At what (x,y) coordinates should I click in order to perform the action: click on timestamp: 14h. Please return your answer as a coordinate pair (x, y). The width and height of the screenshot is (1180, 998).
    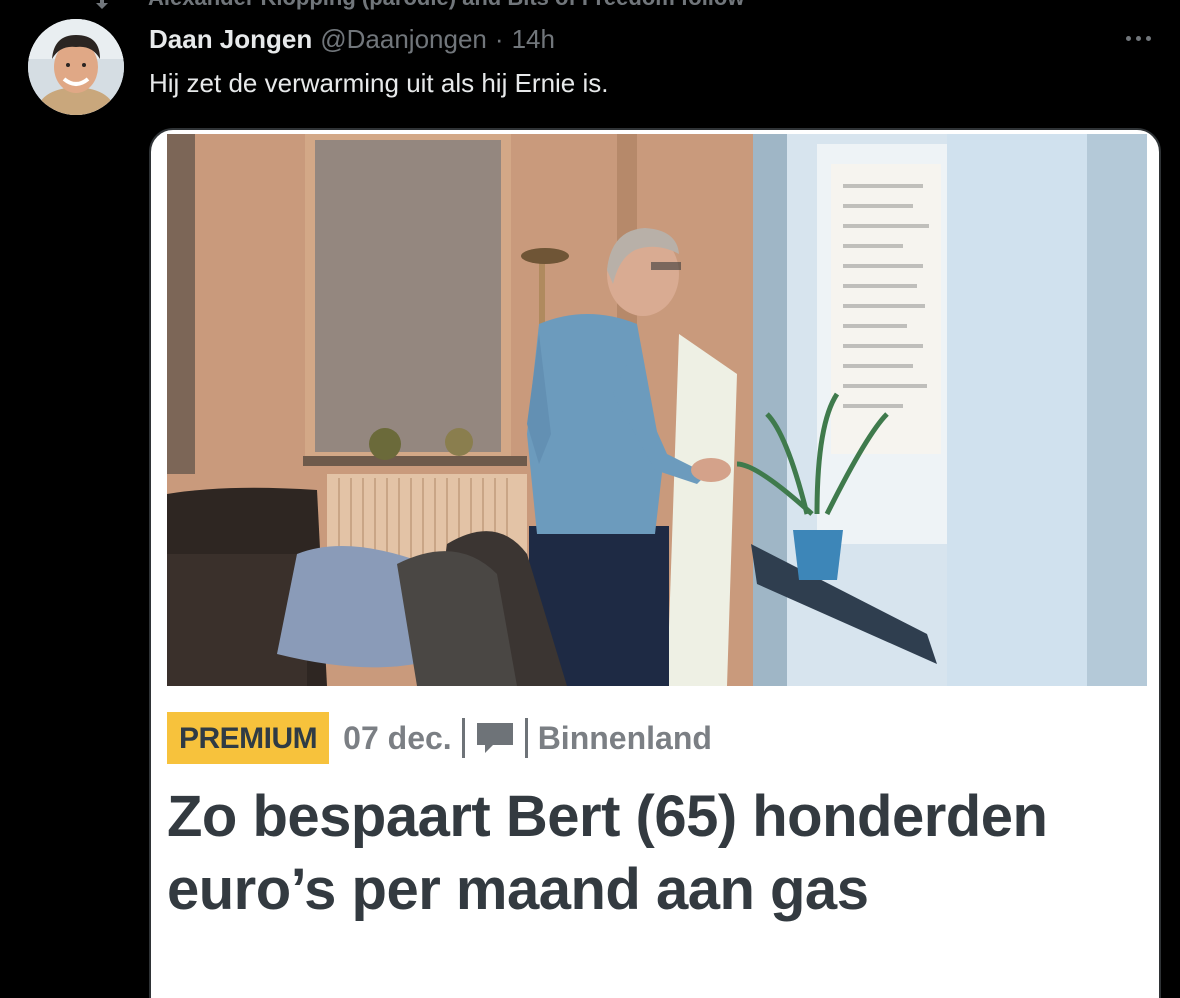
    Looking at the image, I should click on (533, 39).